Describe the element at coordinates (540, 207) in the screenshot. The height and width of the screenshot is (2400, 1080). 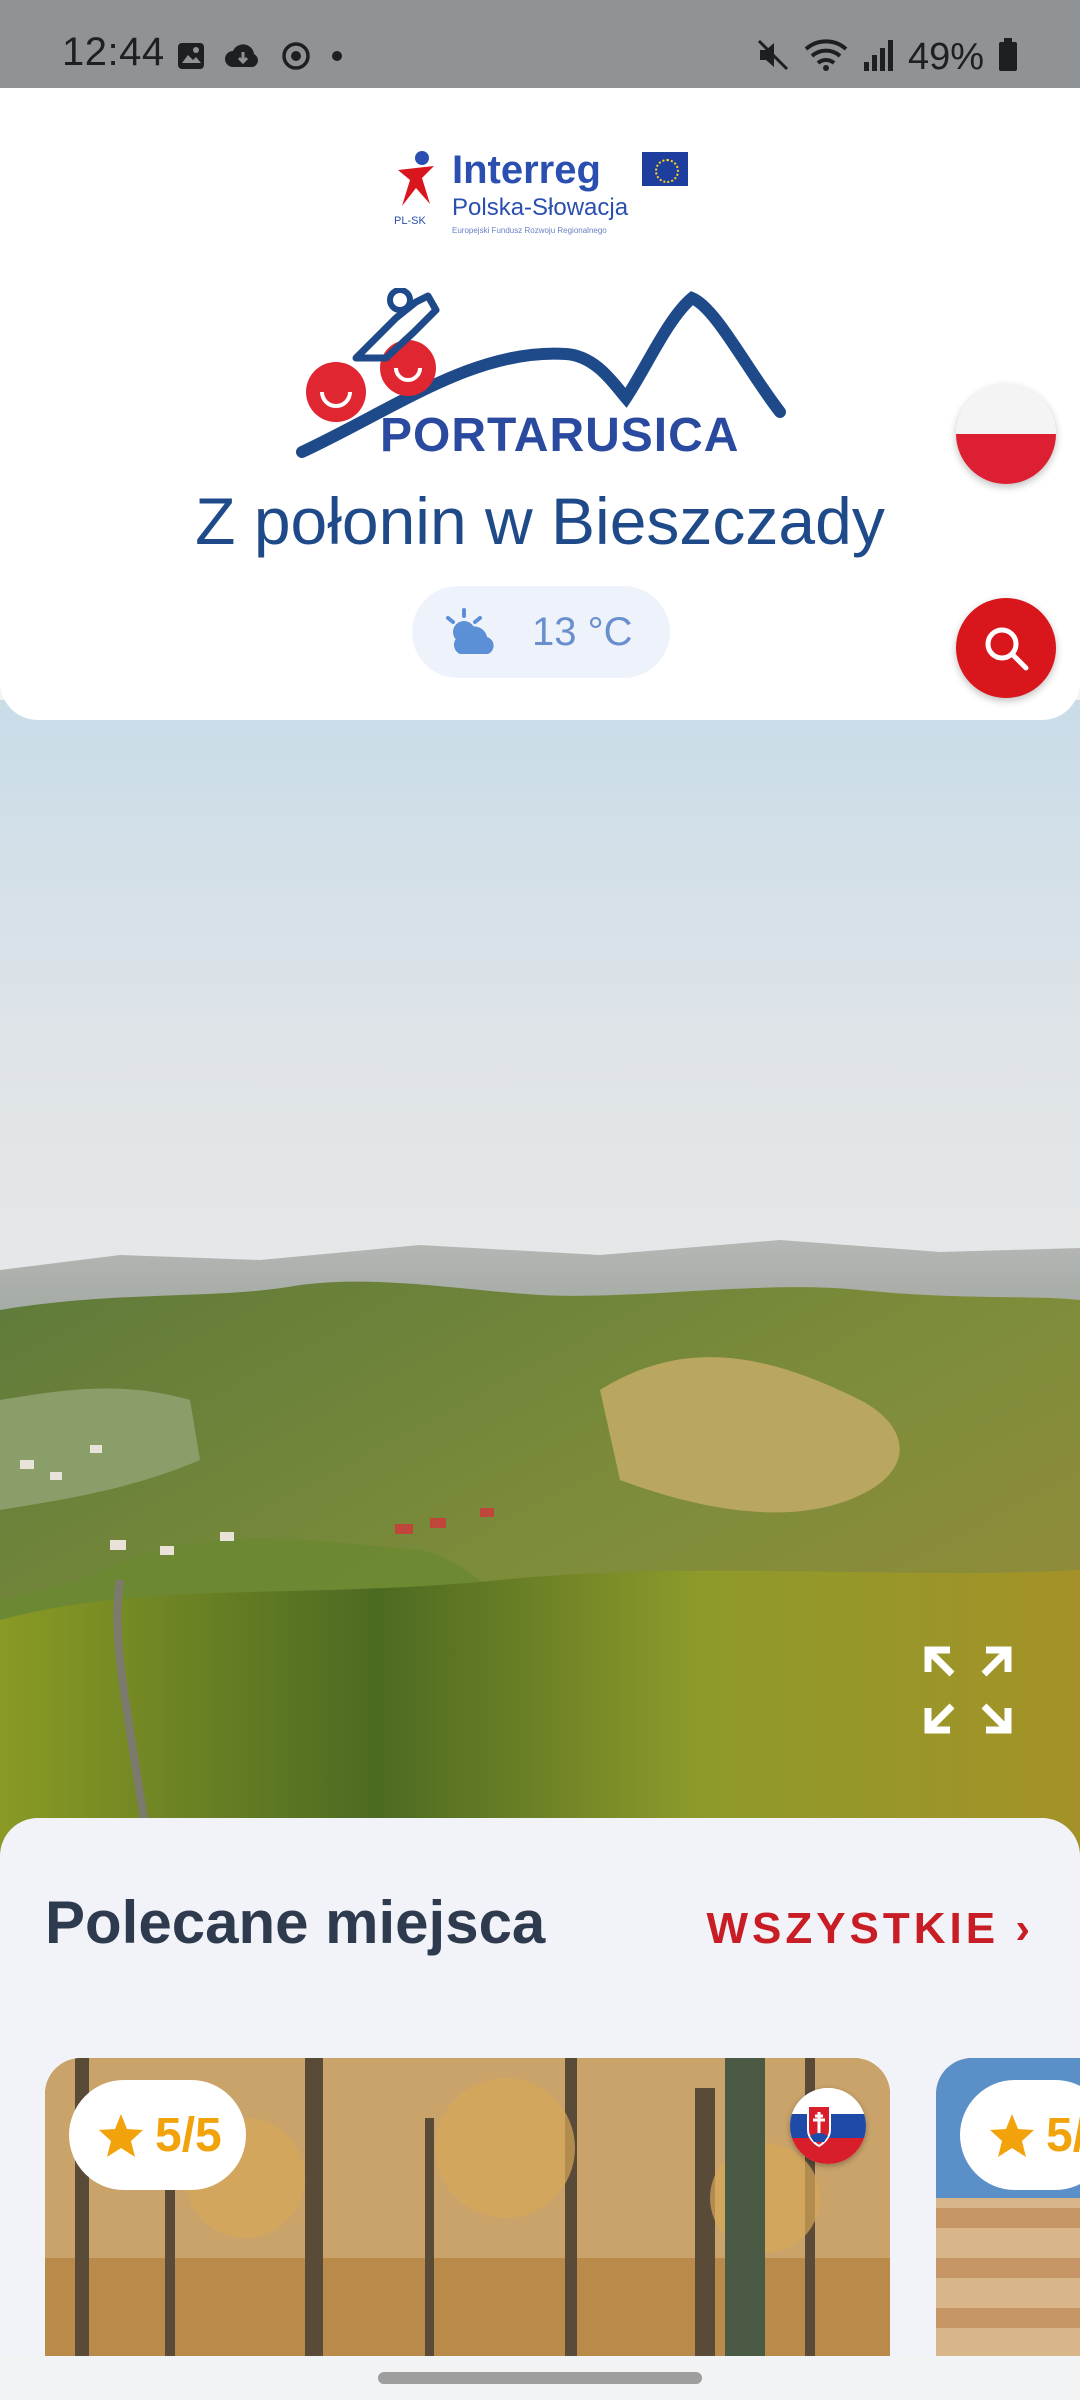
I see `sponsor-subtitle: Polska-Słowacja` at that location.